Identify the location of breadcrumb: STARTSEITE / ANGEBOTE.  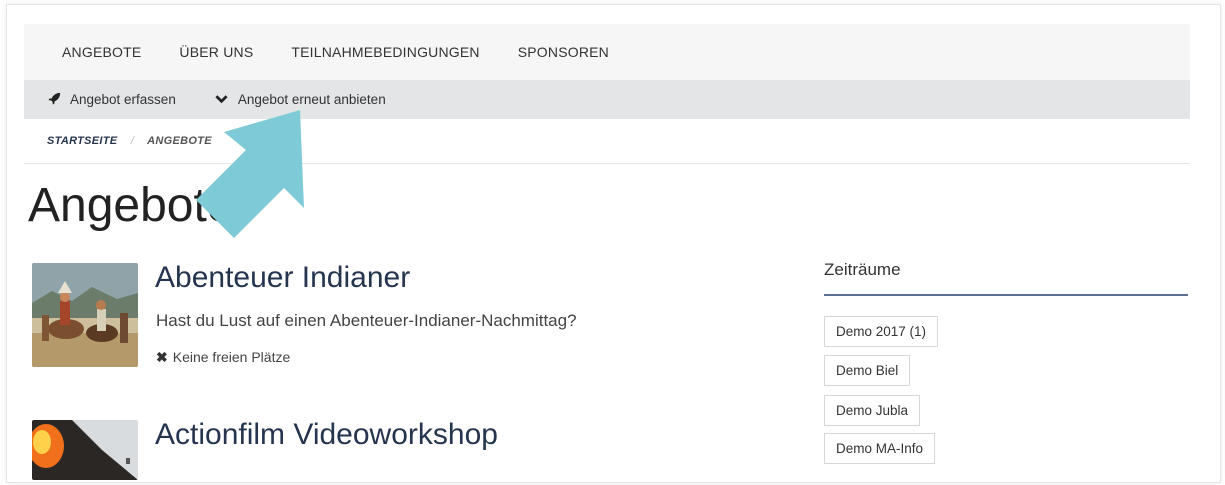
(129, 141).